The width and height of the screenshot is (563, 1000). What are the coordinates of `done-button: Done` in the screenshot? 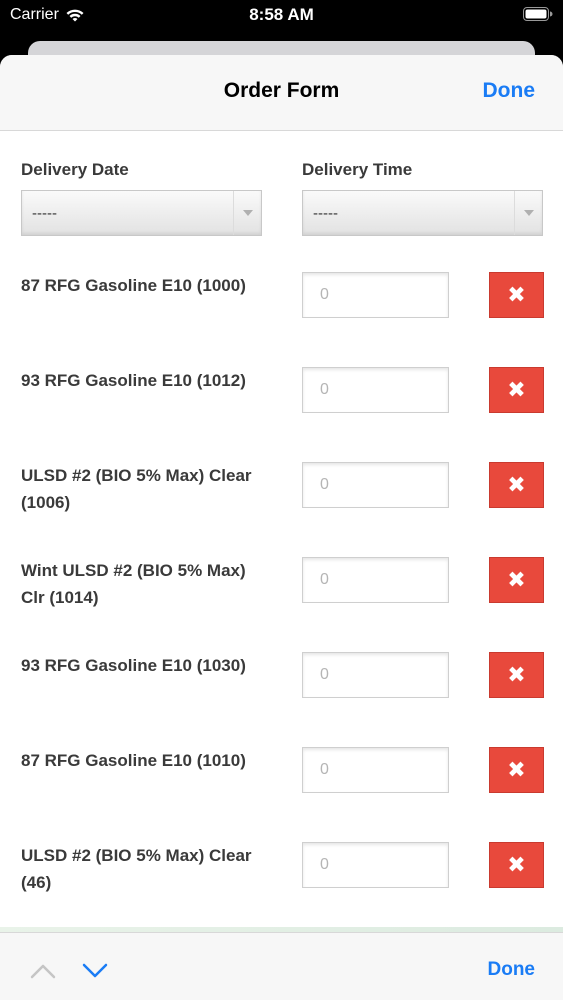 It's located at (509, 91).